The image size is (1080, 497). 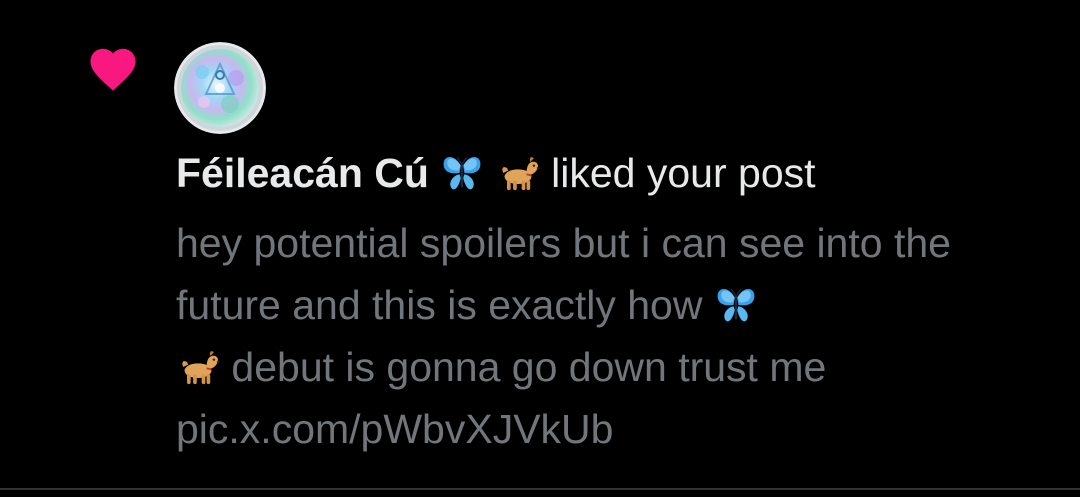 What do you see at coordinates (220, 88) in the screenshot?
I see `avatar` at bounding box center [220, 88].